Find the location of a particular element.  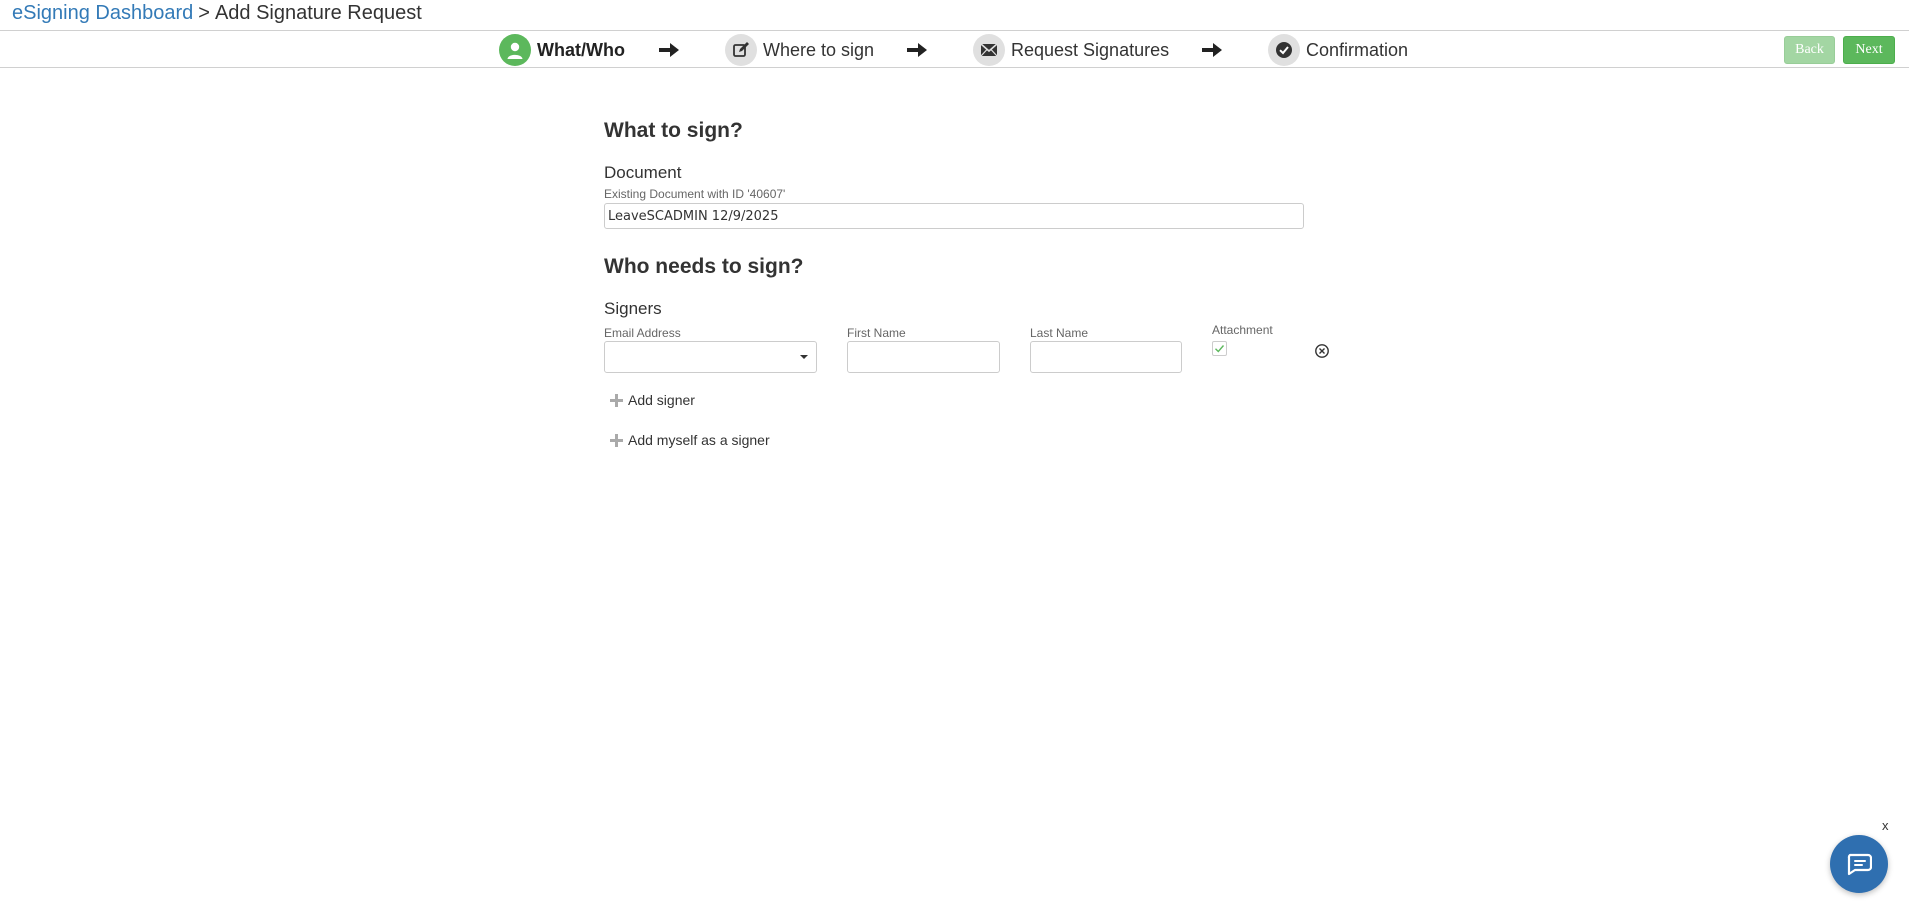

next-button: Next is located at coordinates (1869, 50).